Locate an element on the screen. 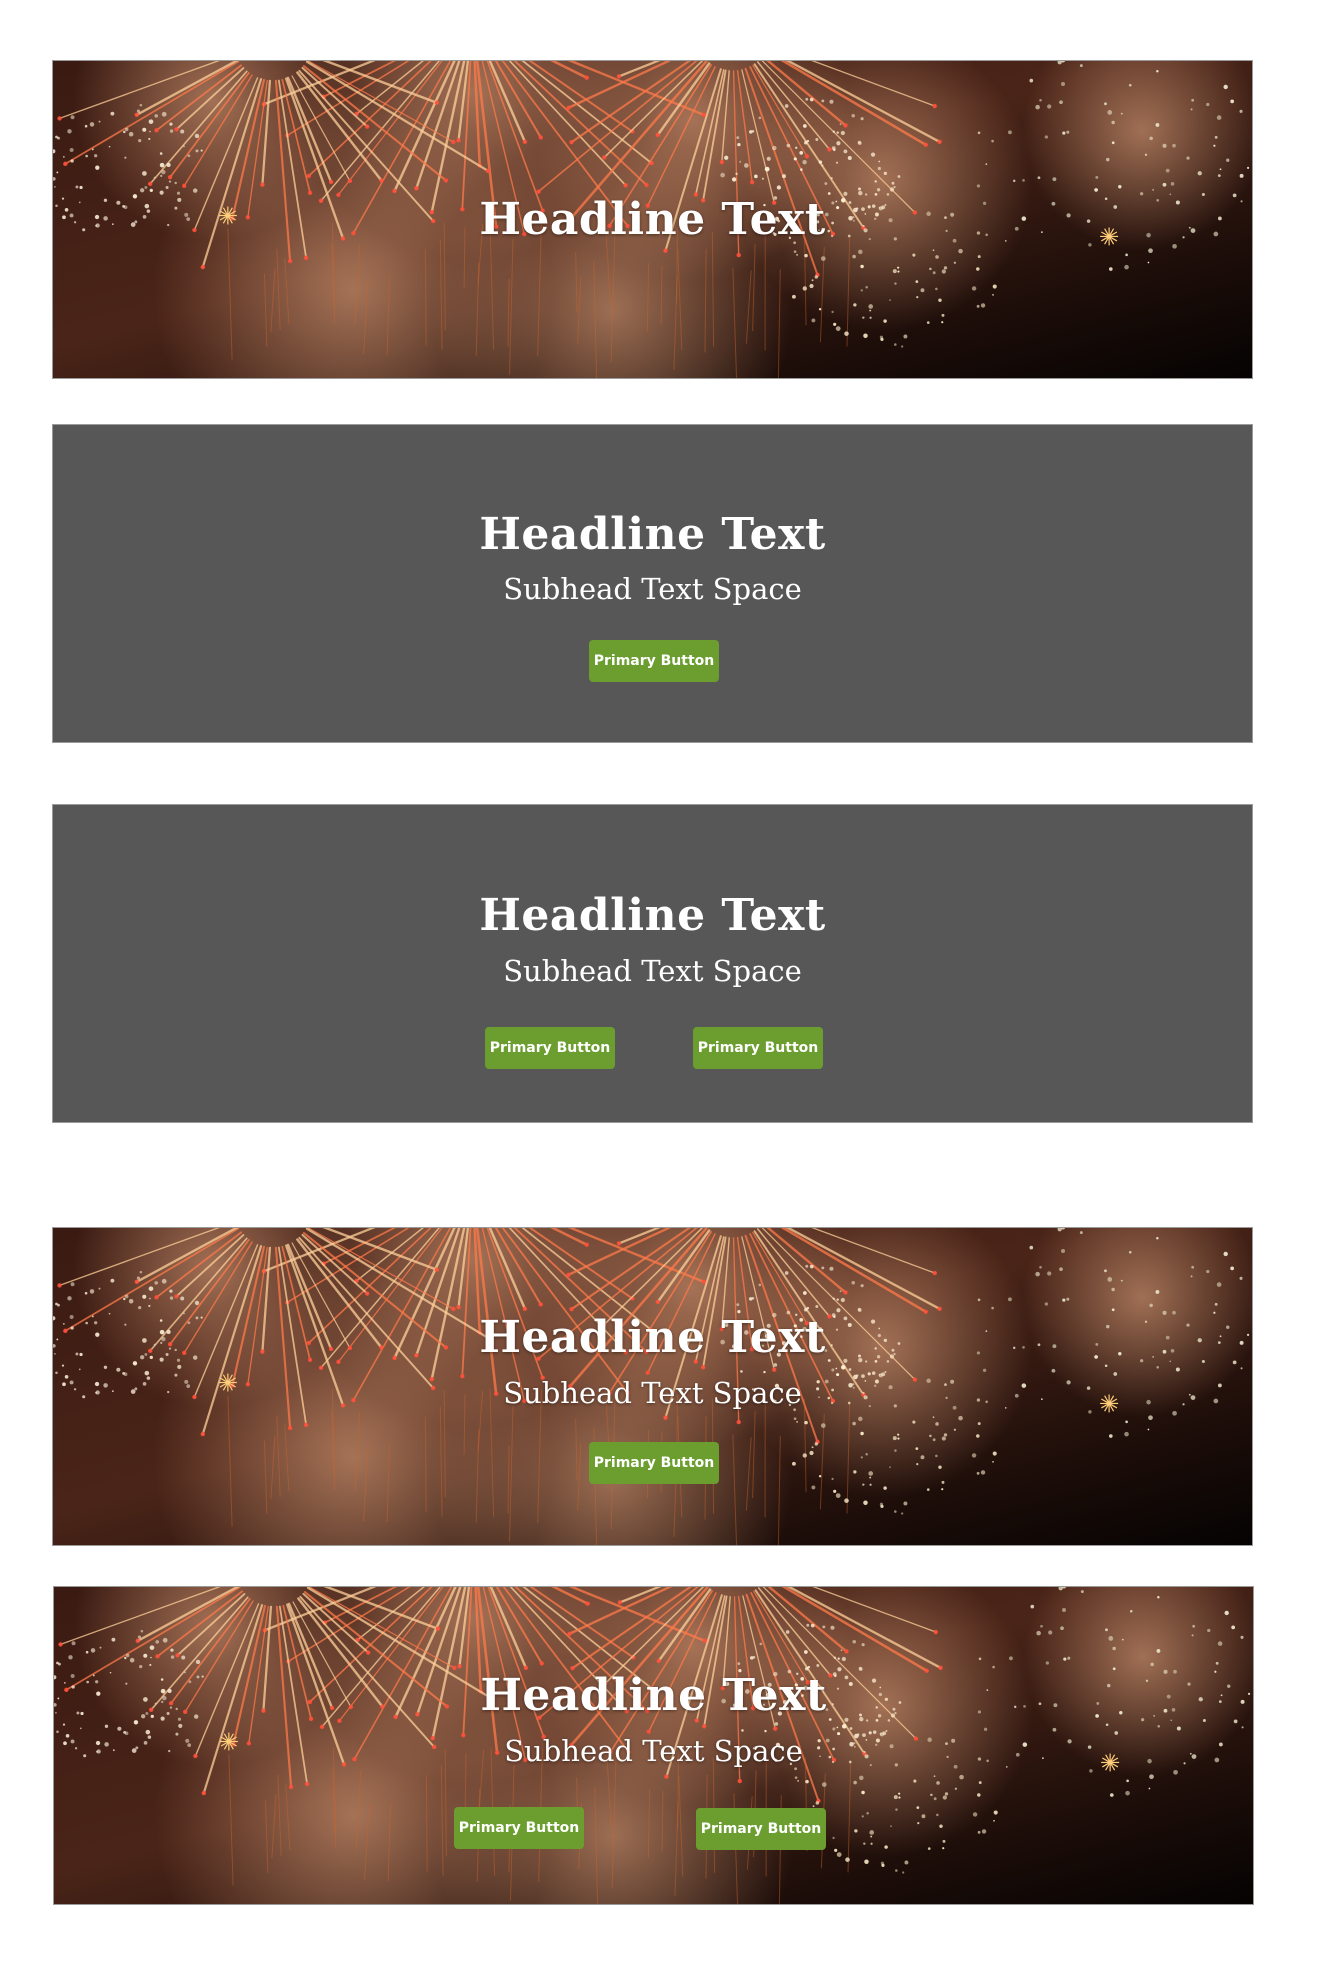  hero-banner-photo-headline: Headline Text is located at coordinates (652, 219).